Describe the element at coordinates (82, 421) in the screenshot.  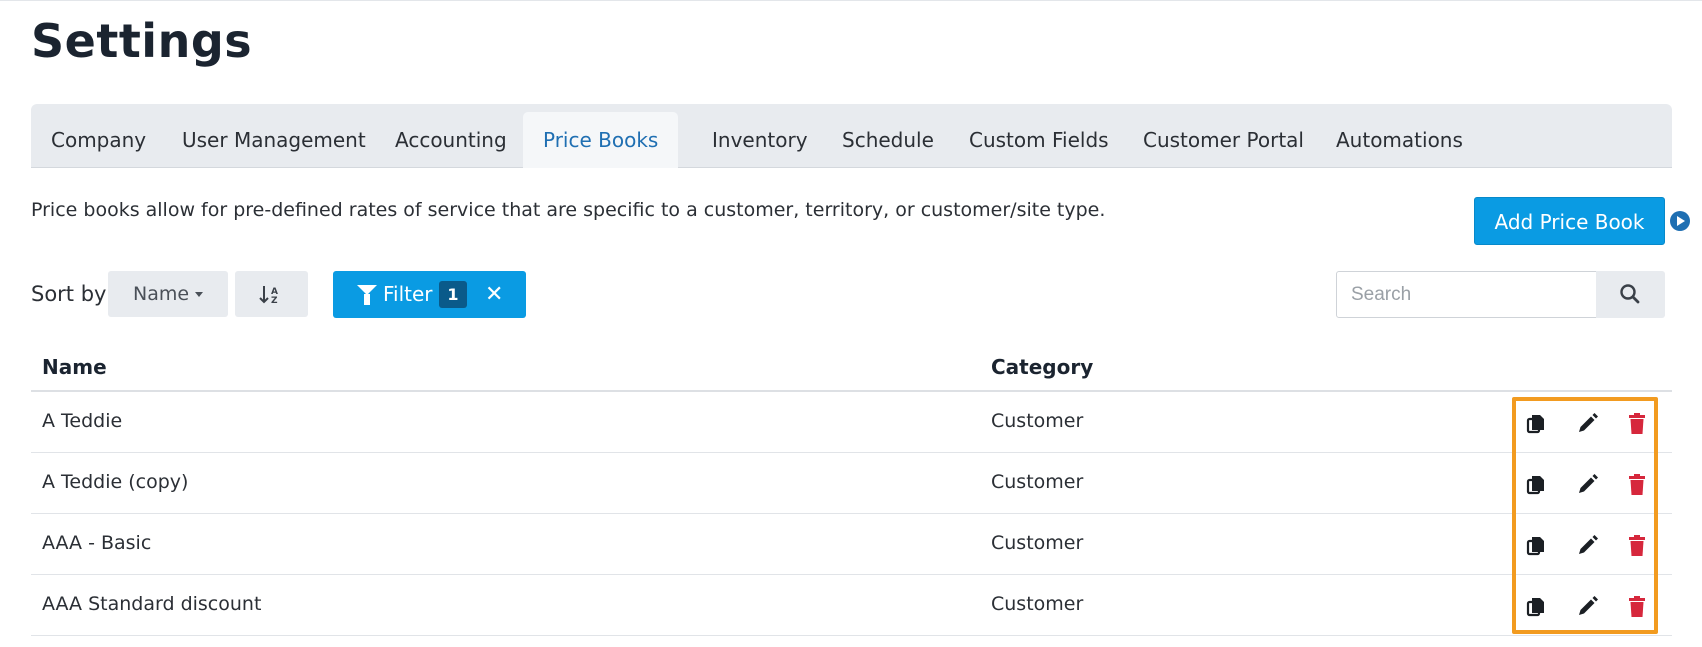
I see `row-name: A Teddie` at that location.